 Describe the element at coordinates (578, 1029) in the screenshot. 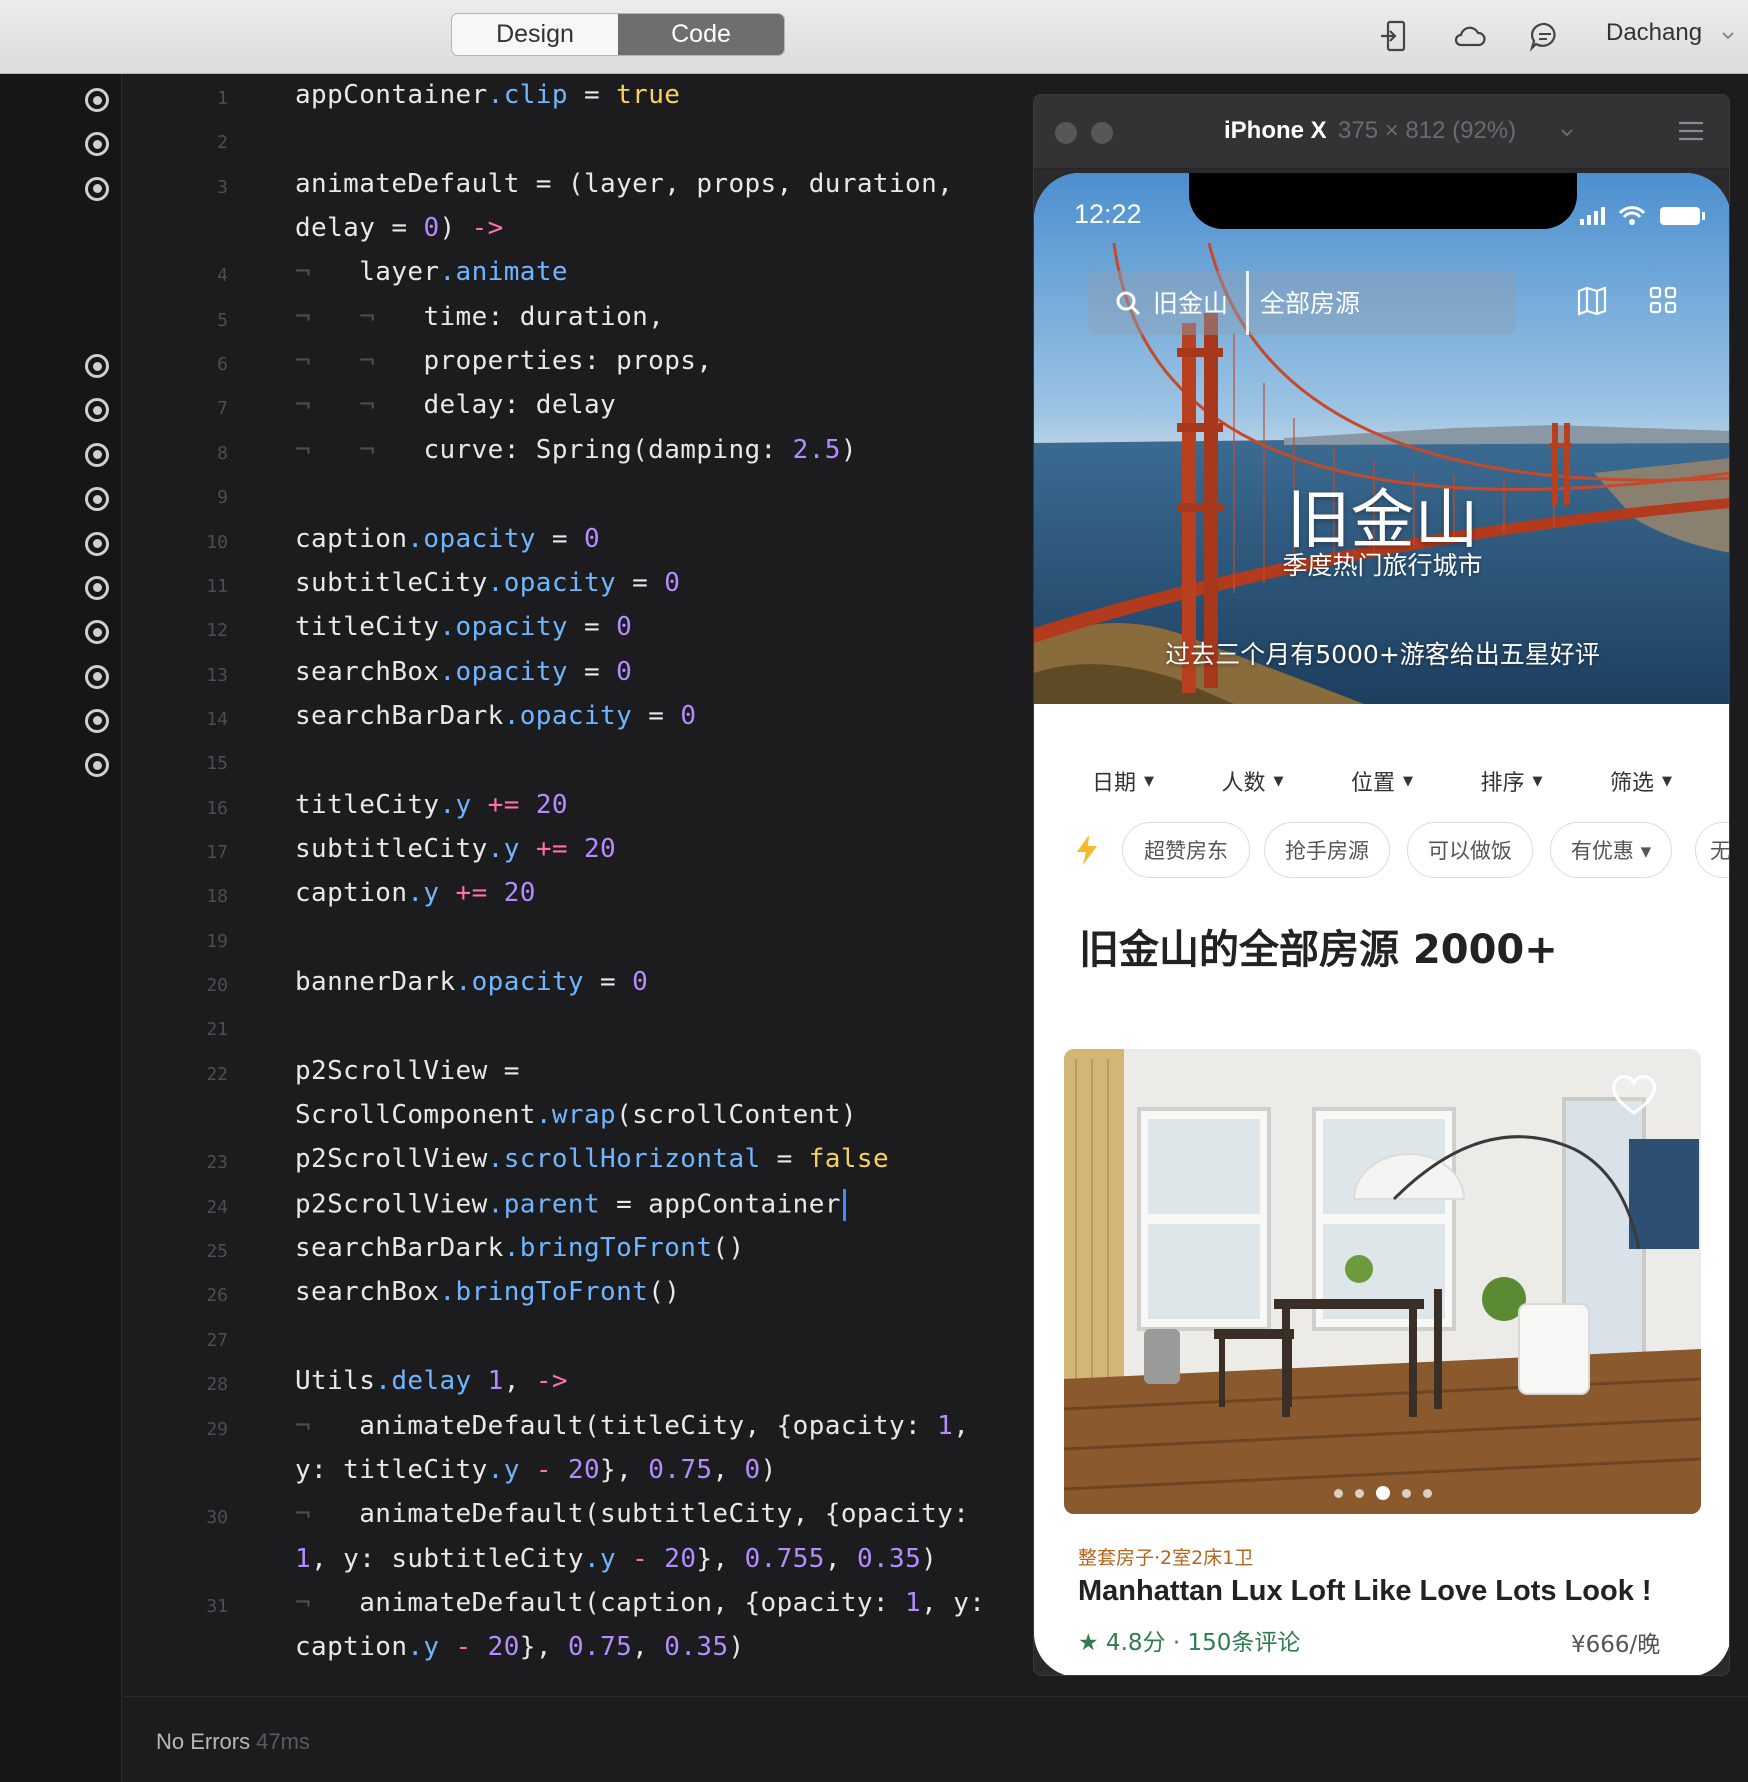

I see `code-line: 21` at that location.